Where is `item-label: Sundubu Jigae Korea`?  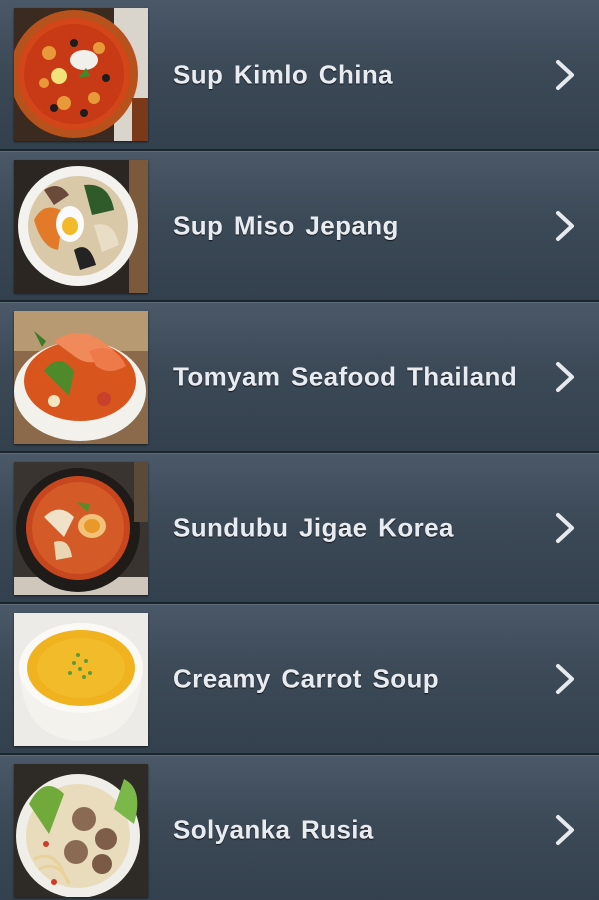
item-label: Sundubu Jigae Korea is located at coordinates (313, 527).